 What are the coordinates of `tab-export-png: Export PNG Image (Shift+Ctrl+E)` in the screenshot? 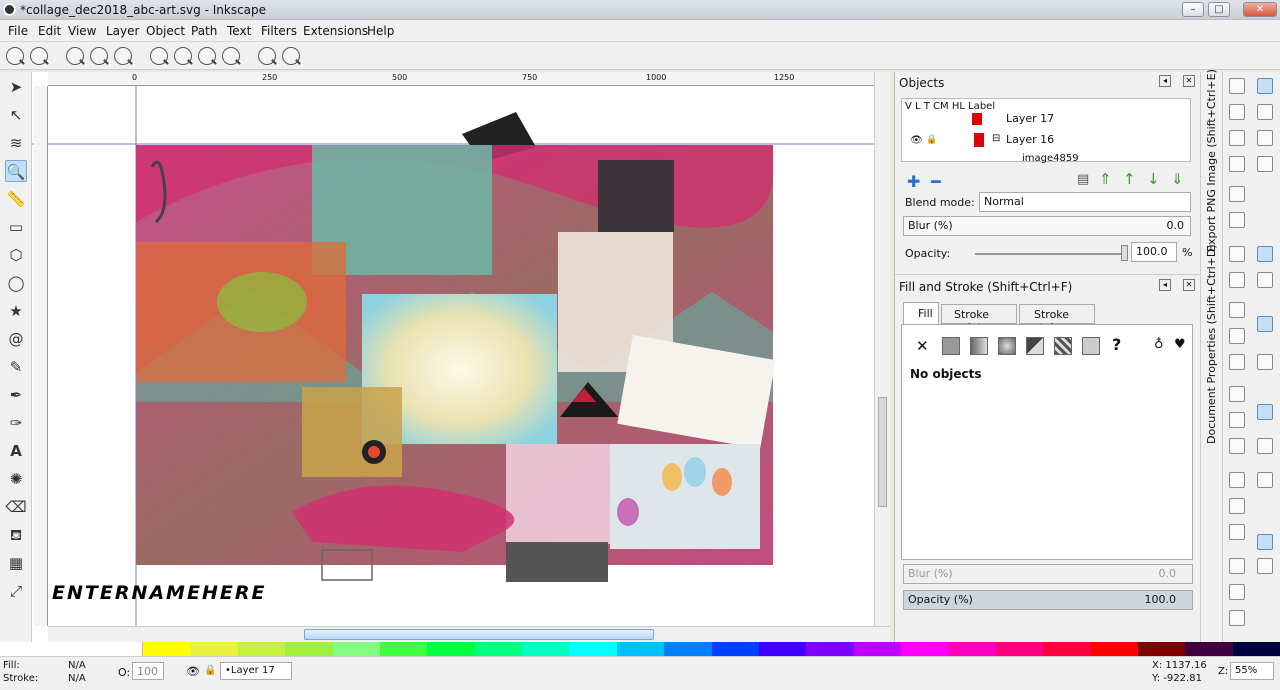 It's located at (1211, 160).